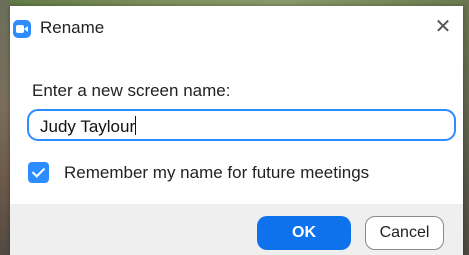 The image size is (469, 255). What do you see at coordinates (304, 233) in the screenshot?
I see `ok-button: OK` at bounding box center [304, 233].